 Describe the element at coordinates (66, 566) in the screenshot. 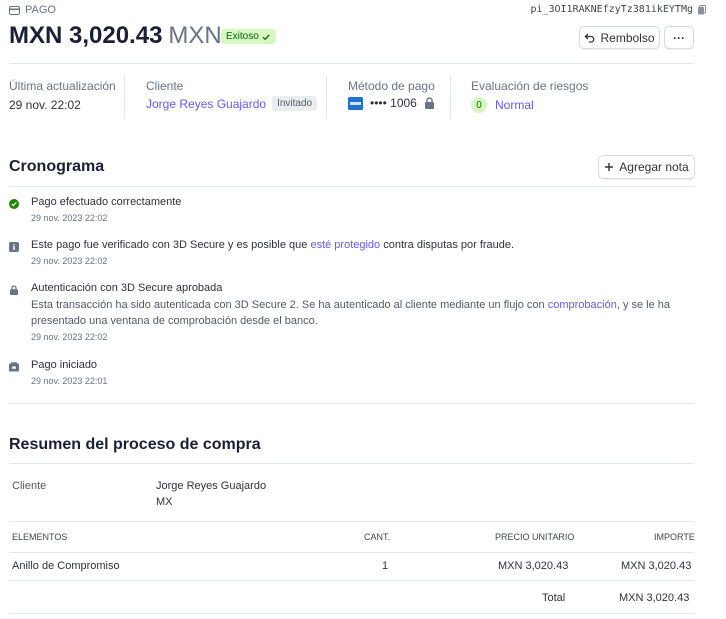

I see `row-item: Anillo de Compromiso` at that location.